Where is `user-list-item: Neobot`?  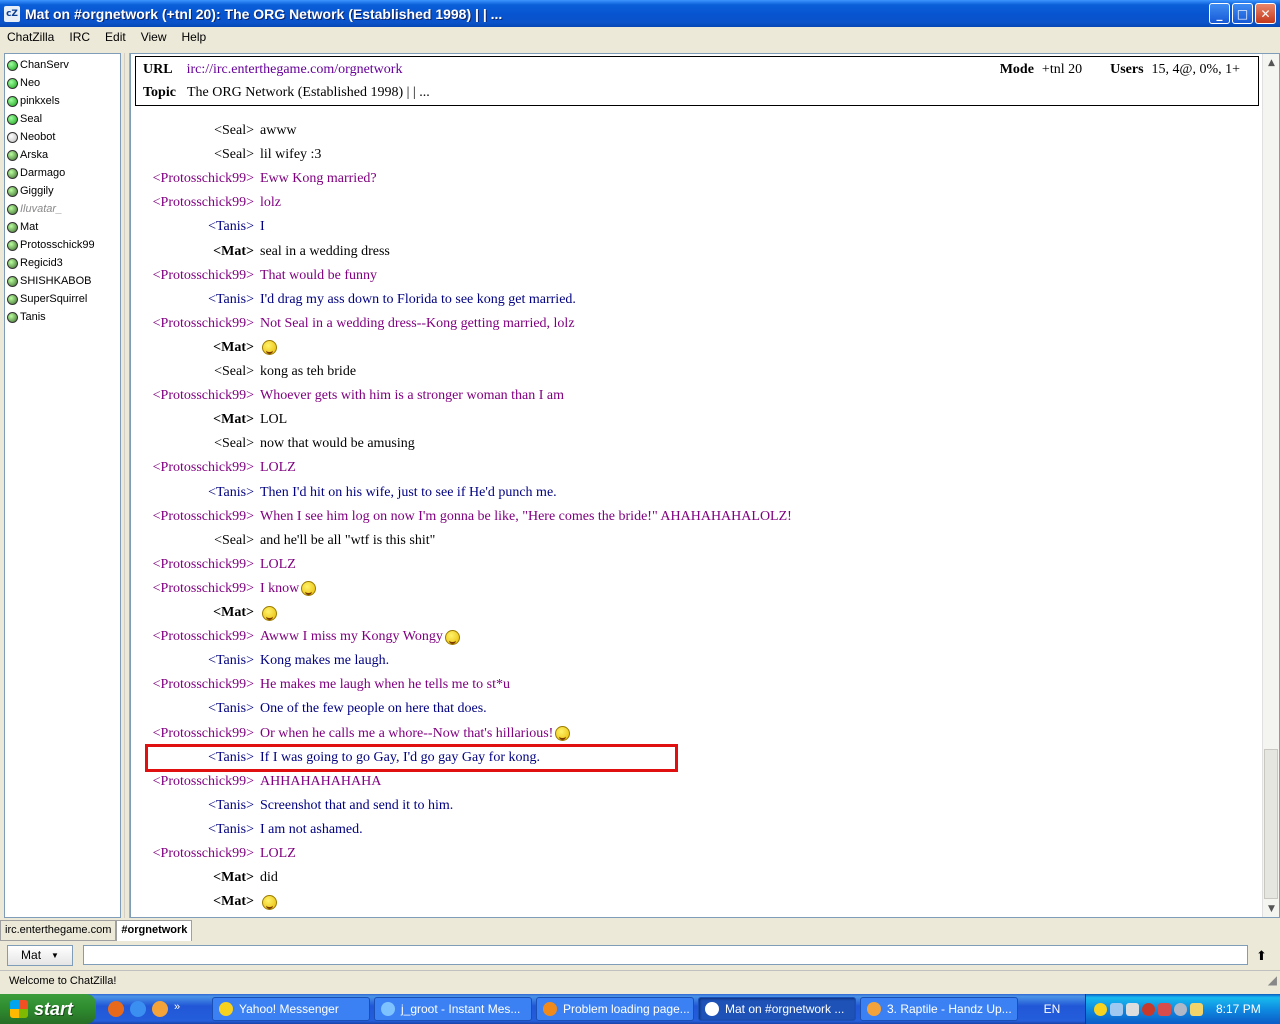
user-list-item: Neobot is located at coordinates (62, 137).